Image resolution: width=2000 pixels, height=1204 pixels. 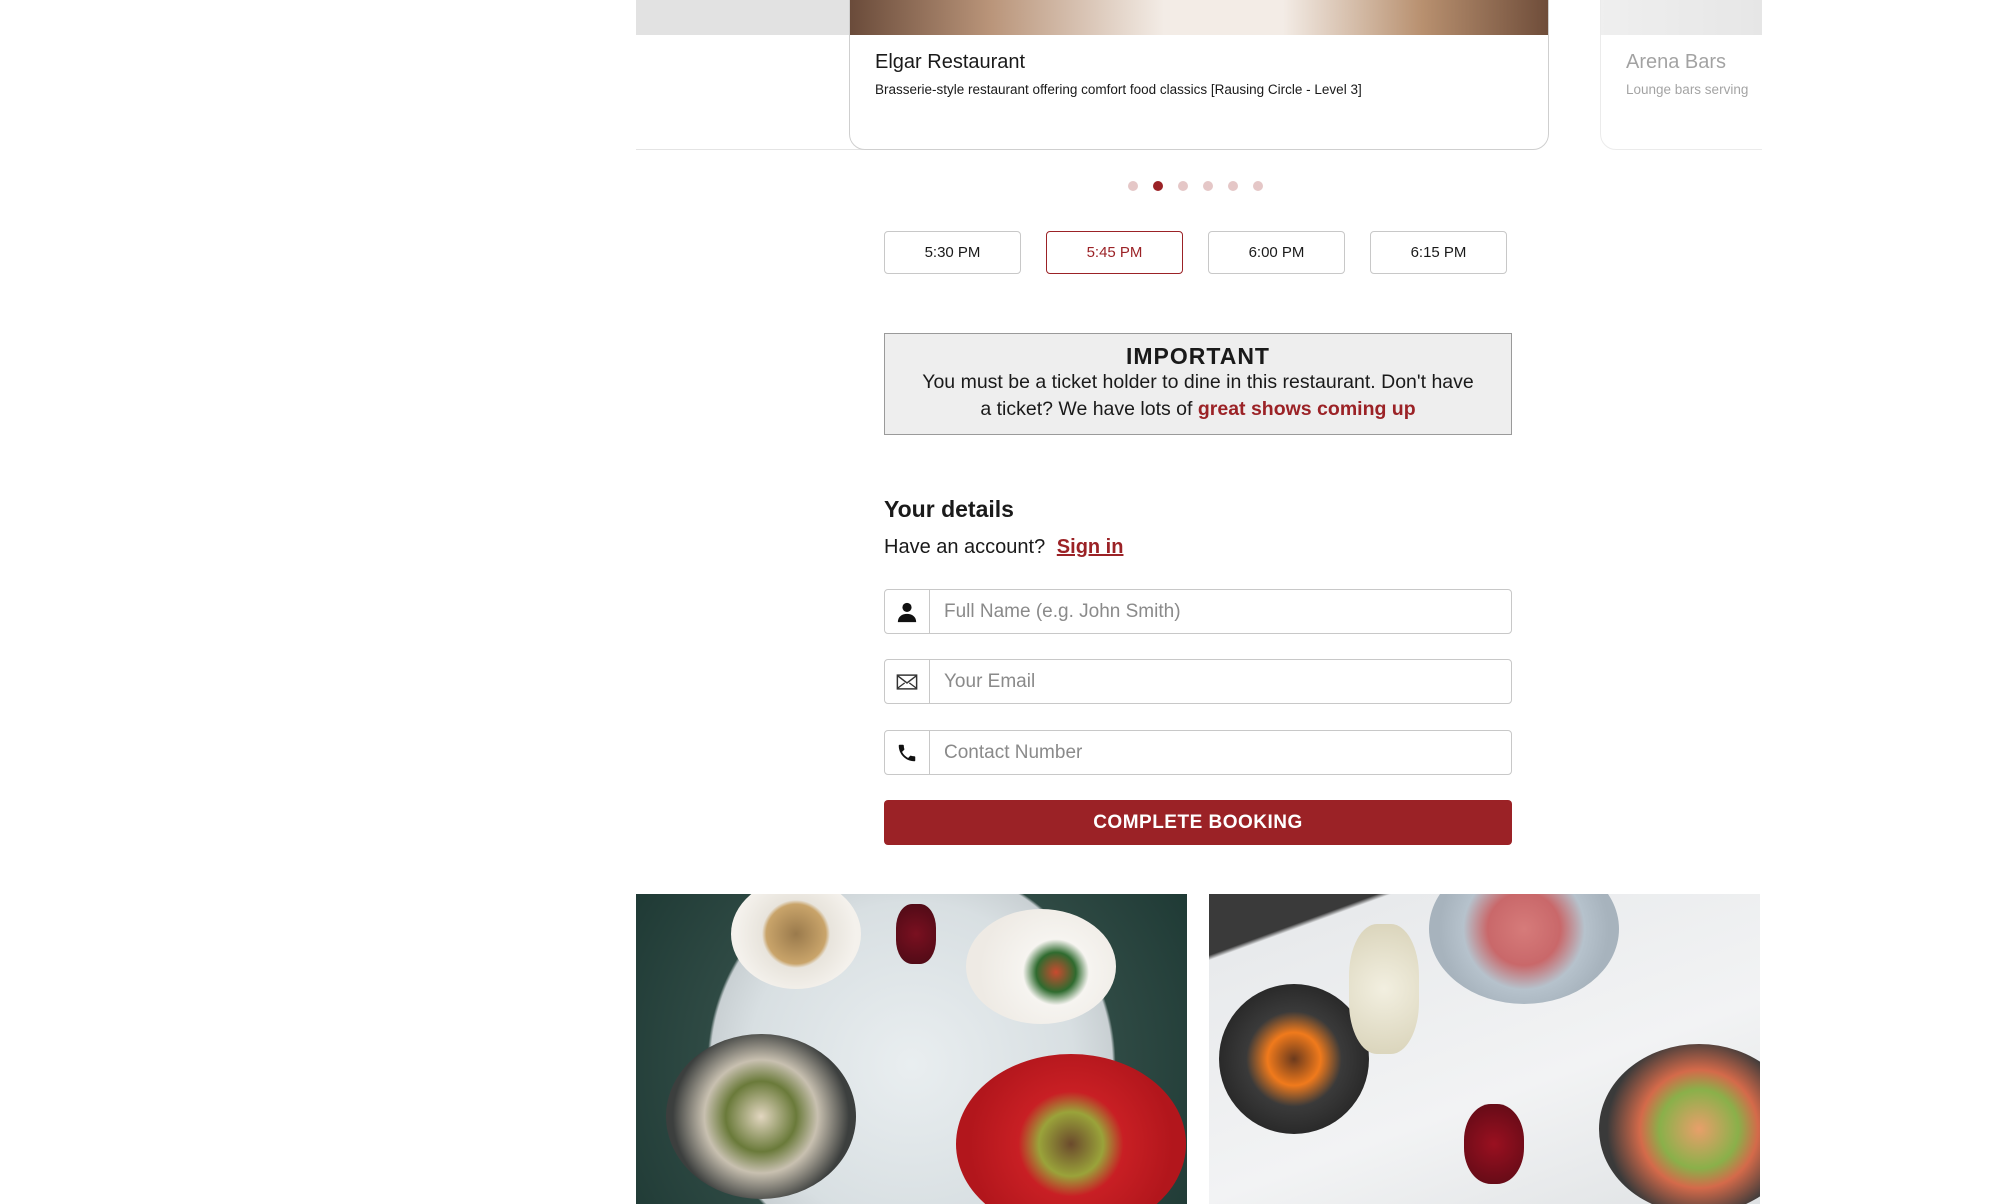 I want to click on full-name-field, so click(x=1198, y=611).